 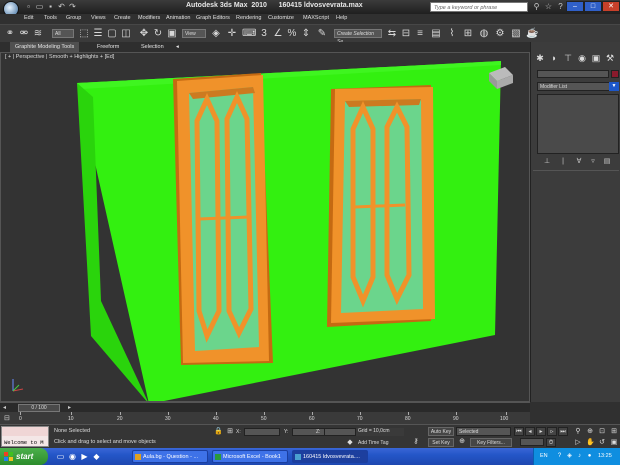 What do you see at coordinates (468, 34) in the screenshot?
I see `schematic-view-icon: ⊞` at bounding box center [468, 34].